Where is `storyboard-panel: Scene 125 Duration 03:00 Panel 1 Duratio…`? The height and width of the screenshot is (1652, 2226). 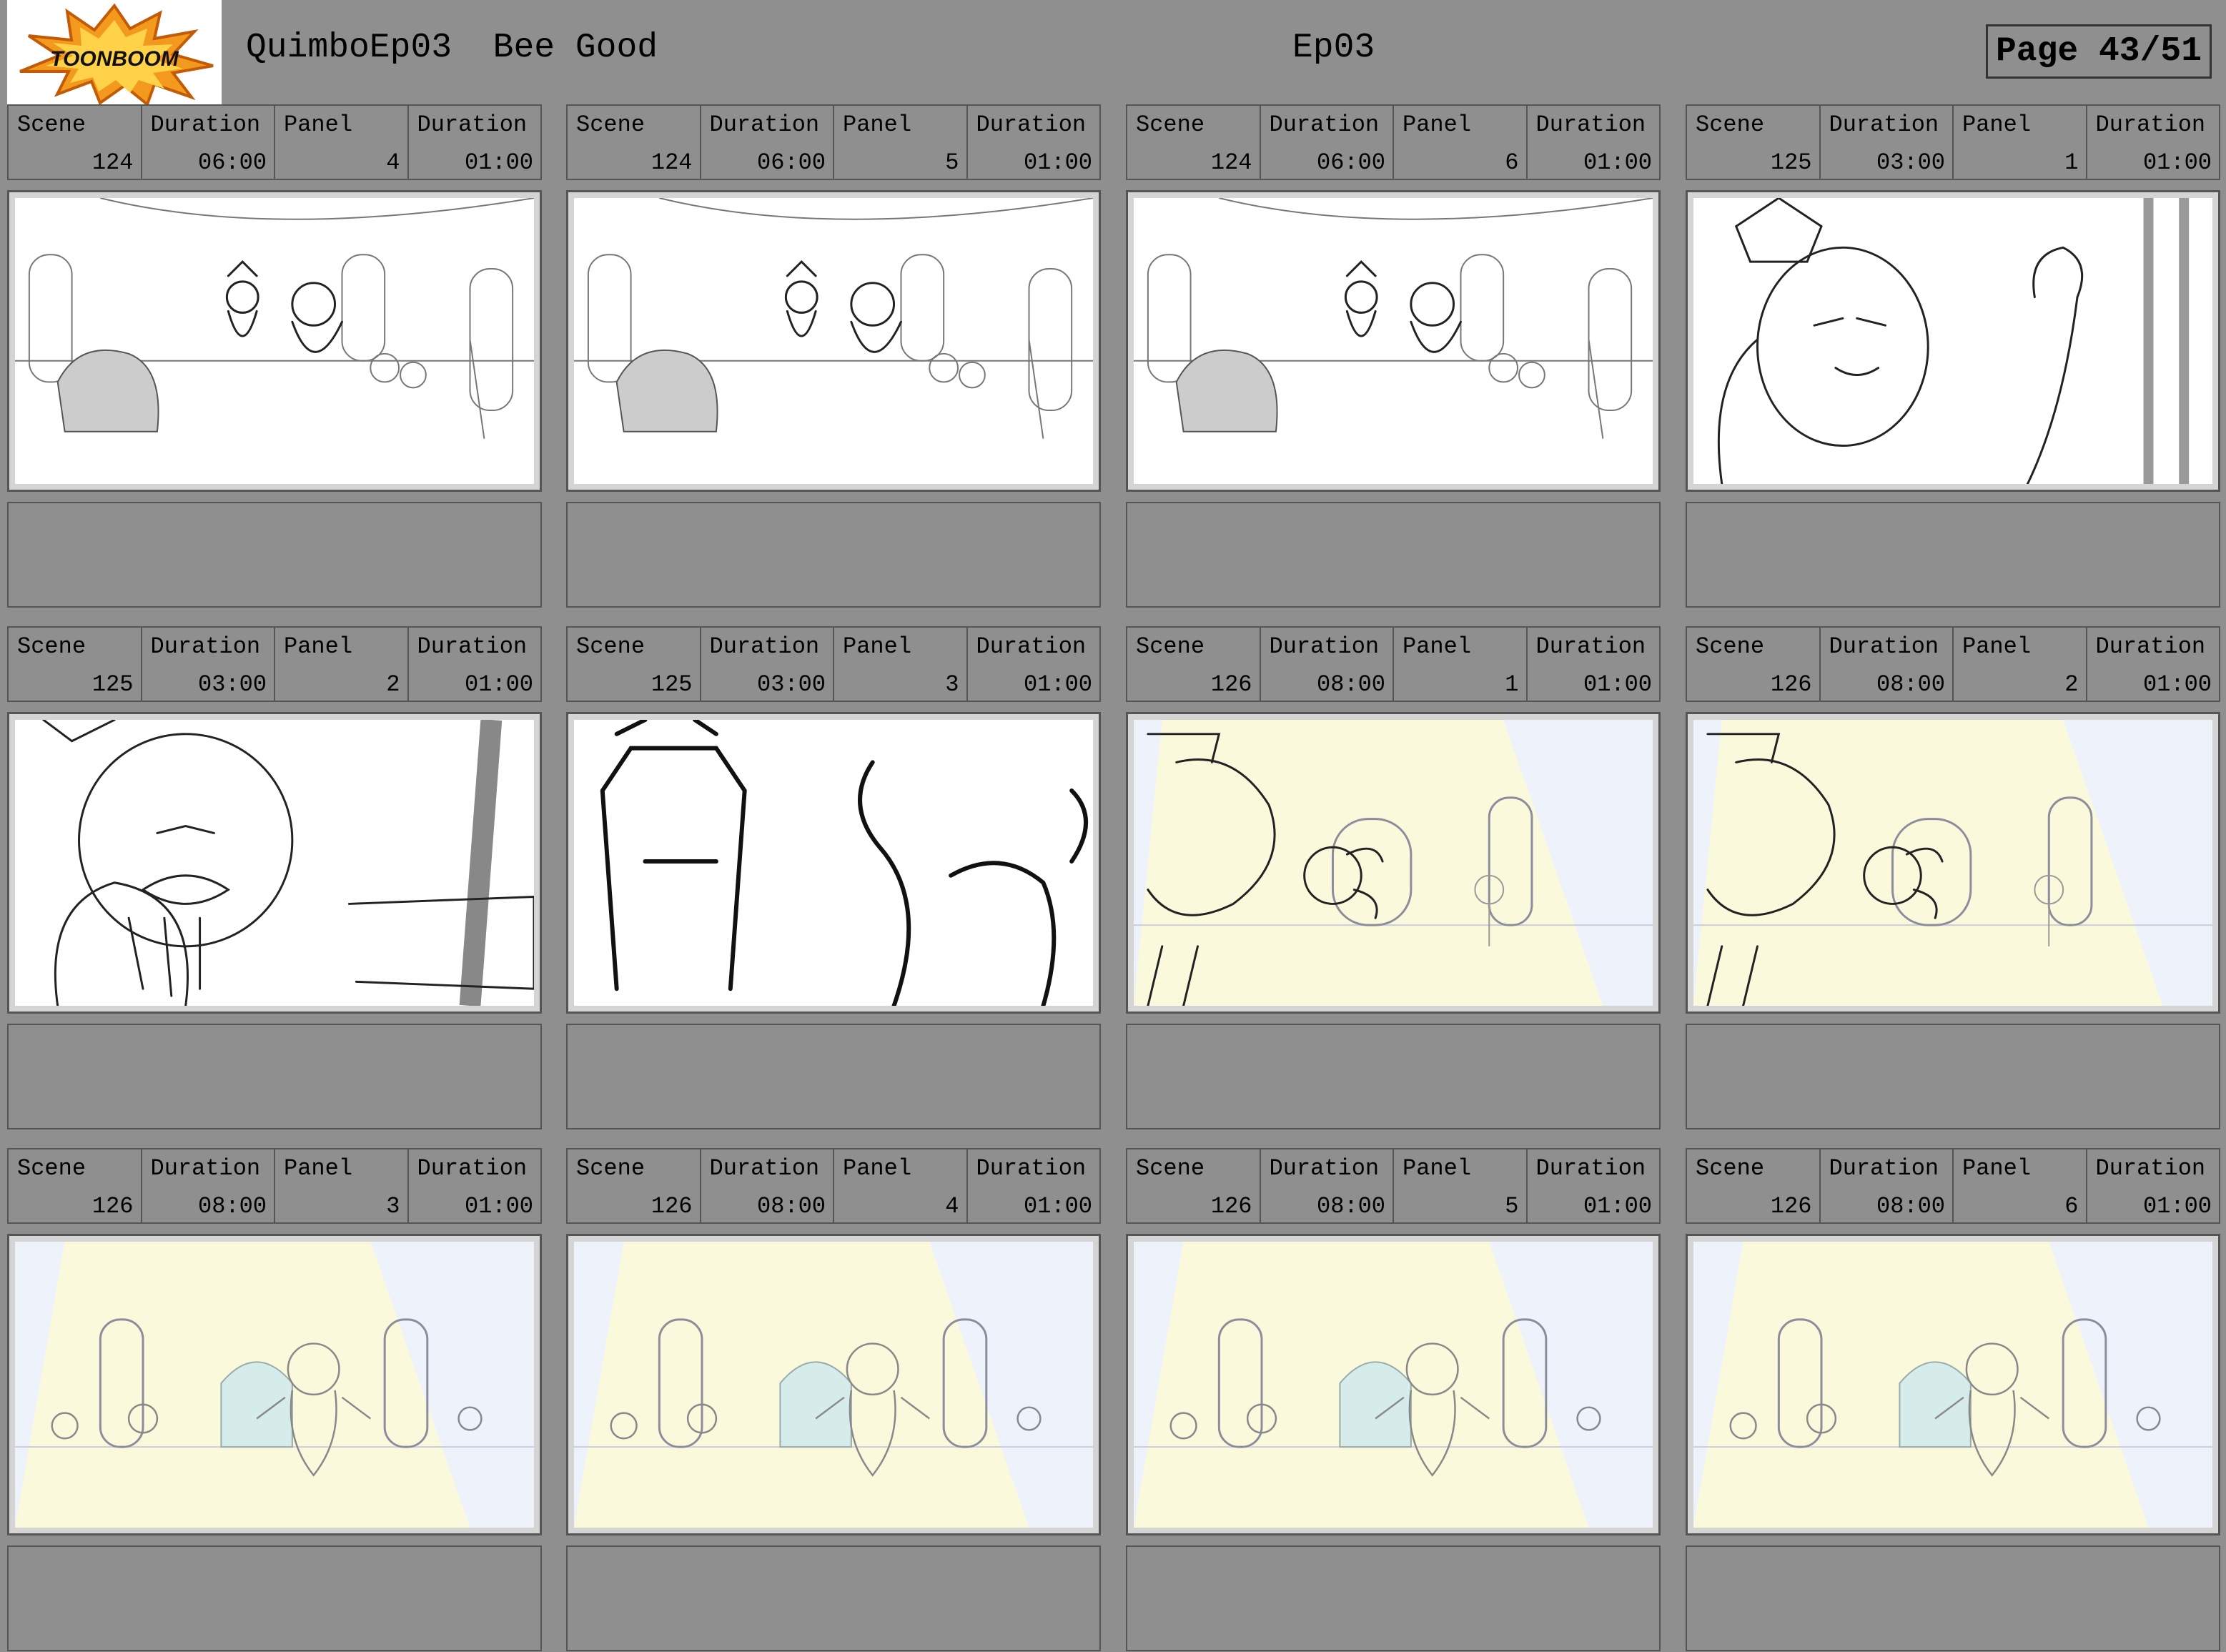 storyboard-panel: Scene 125 Duration 03:00 Panel 1 Duratio… is located at coordinates (1953, 356).